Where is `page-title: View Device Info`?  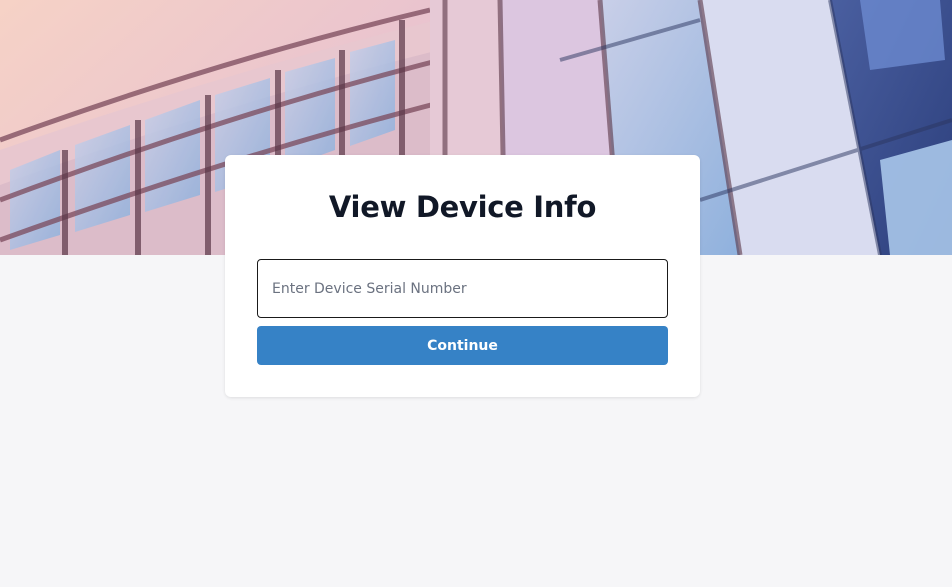 page-title: View Device Info is located at coordinates (462, 207).